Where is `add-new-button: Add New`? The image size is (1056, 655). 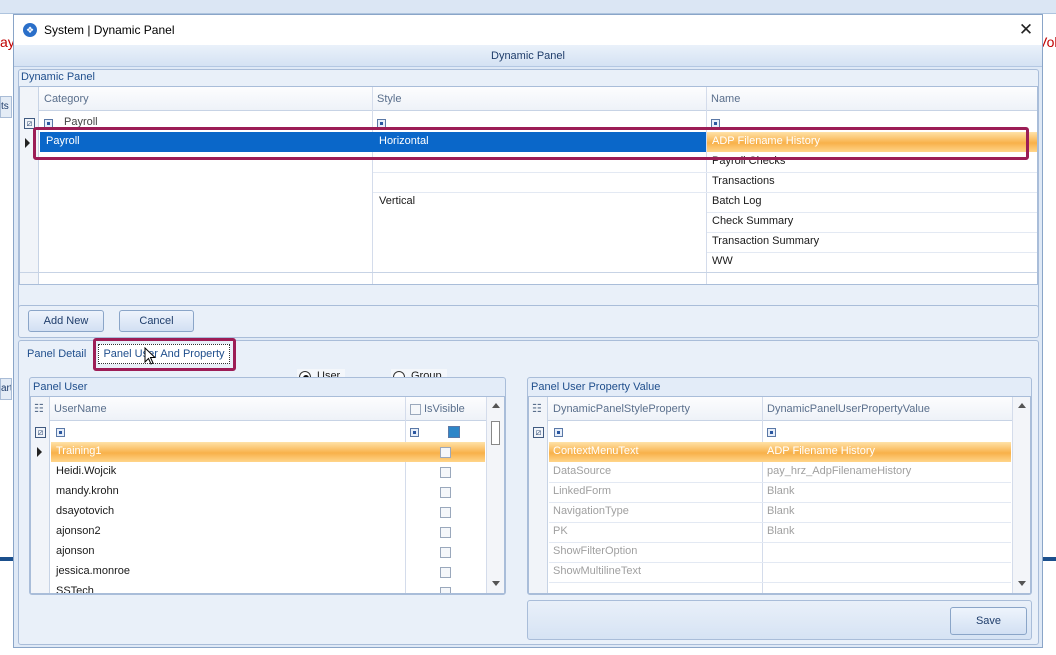 add-new-button: Add New is located at coordinates (66, 321).